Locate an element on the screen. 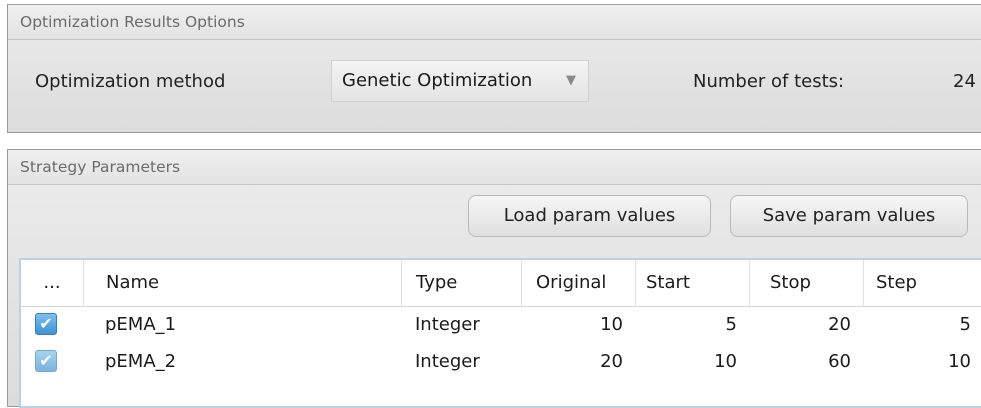 This screenshot has height=408, width=981. column-header-stop: Stop is located at coordinates (806, 283).